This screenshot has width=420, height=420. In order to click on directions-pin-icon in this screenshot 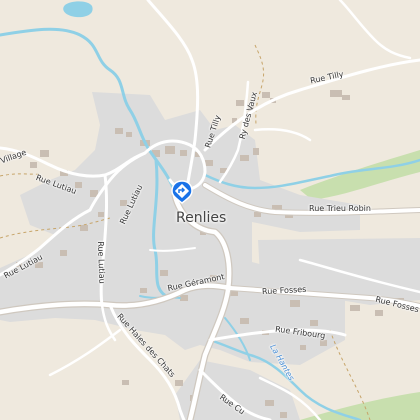, I will do `click(182, 192)`.